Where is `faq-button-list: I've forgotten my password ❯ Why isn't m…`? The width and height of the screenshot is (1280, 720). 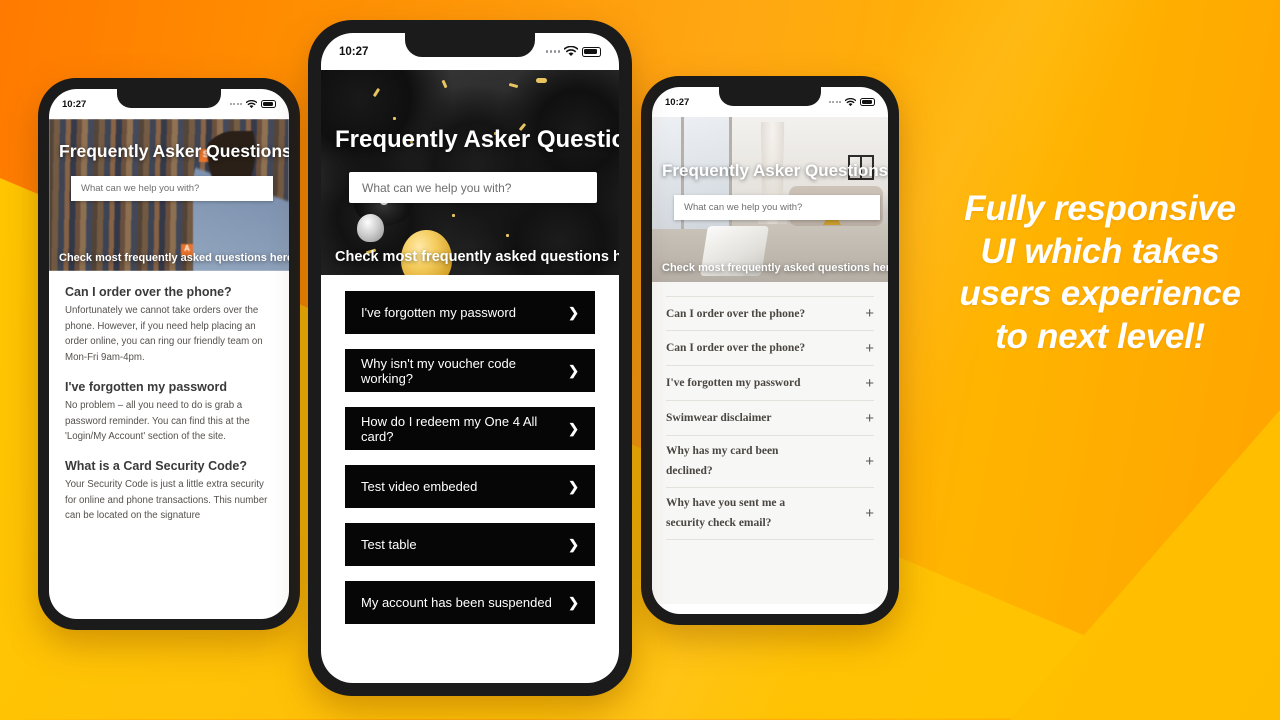 faq-button-list: I've forgotten my password ❯ Why isn't m… is located at coordinates (470, 449).